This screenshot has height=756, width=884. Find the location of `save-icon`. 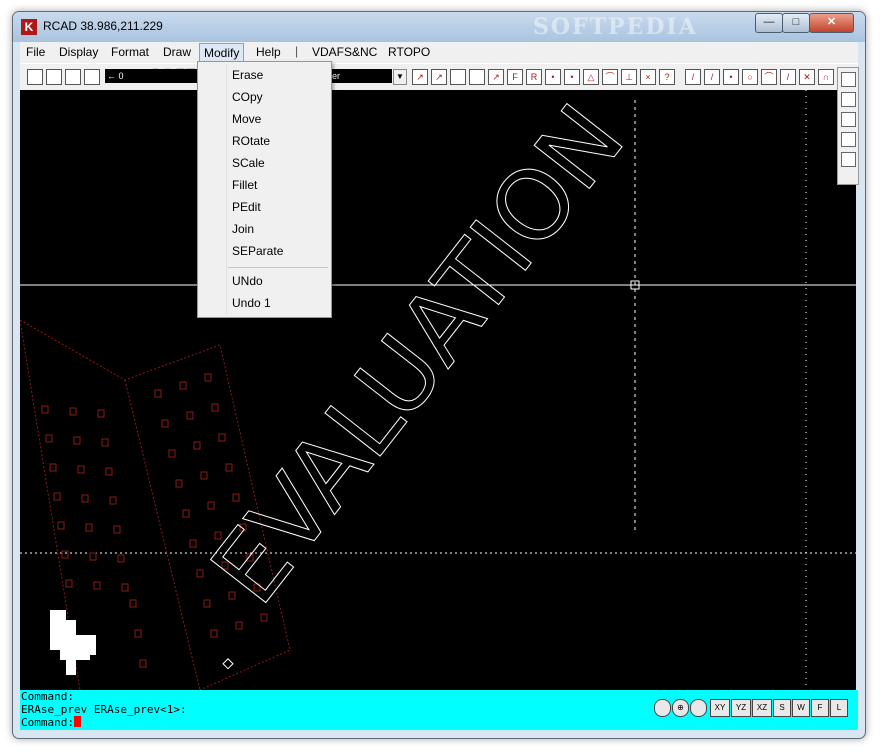

save-icon is located at coordinates (73, 77).